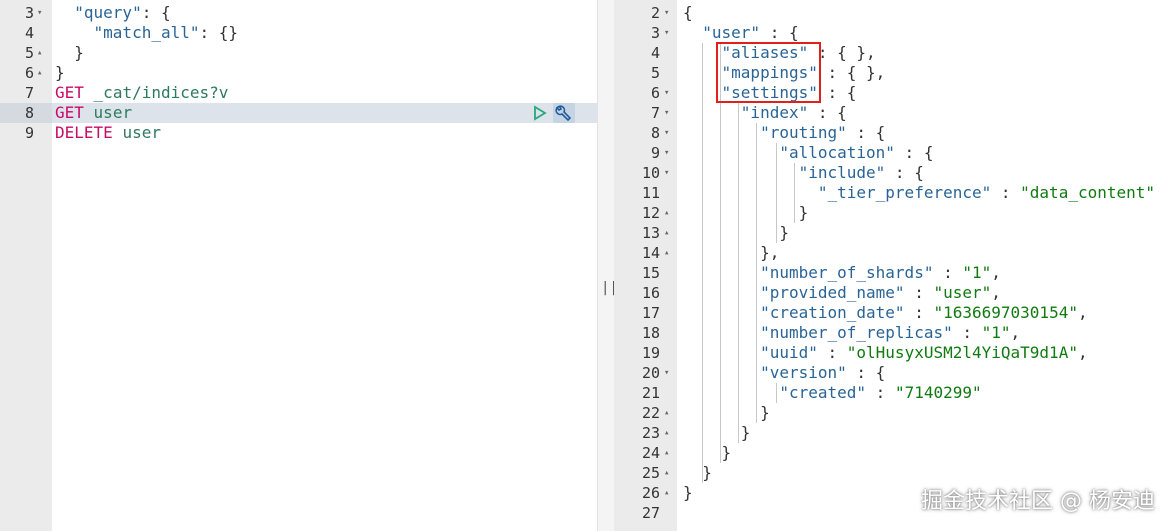  What do you see at coordinates (892, 233) in the screenshot?
I see `code-line: 13 ▴ }` at bounding box center [892, 233].